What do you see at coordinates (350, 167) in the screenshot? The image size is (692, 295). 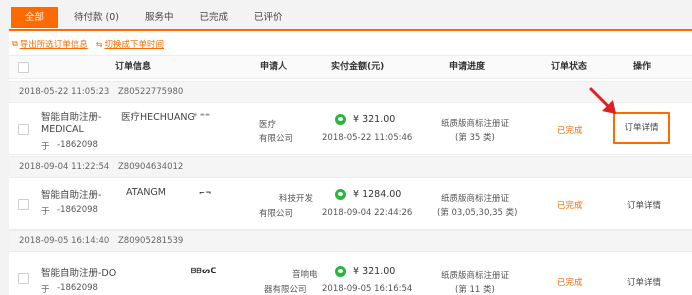 I see `order-header: 2018-09-04 11:22:54 Z80904634012` at bounding box center [350, 167].